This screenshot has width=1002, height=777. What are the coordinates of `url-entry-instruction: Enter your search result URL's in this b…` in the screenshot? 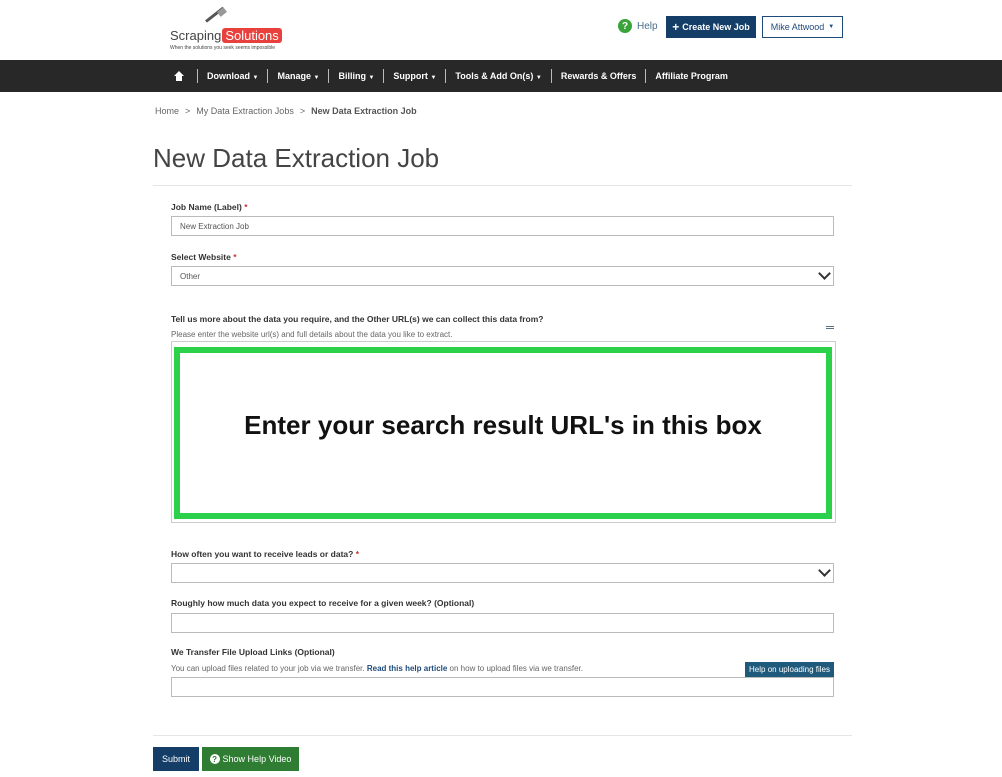 It's located at (503, 424).